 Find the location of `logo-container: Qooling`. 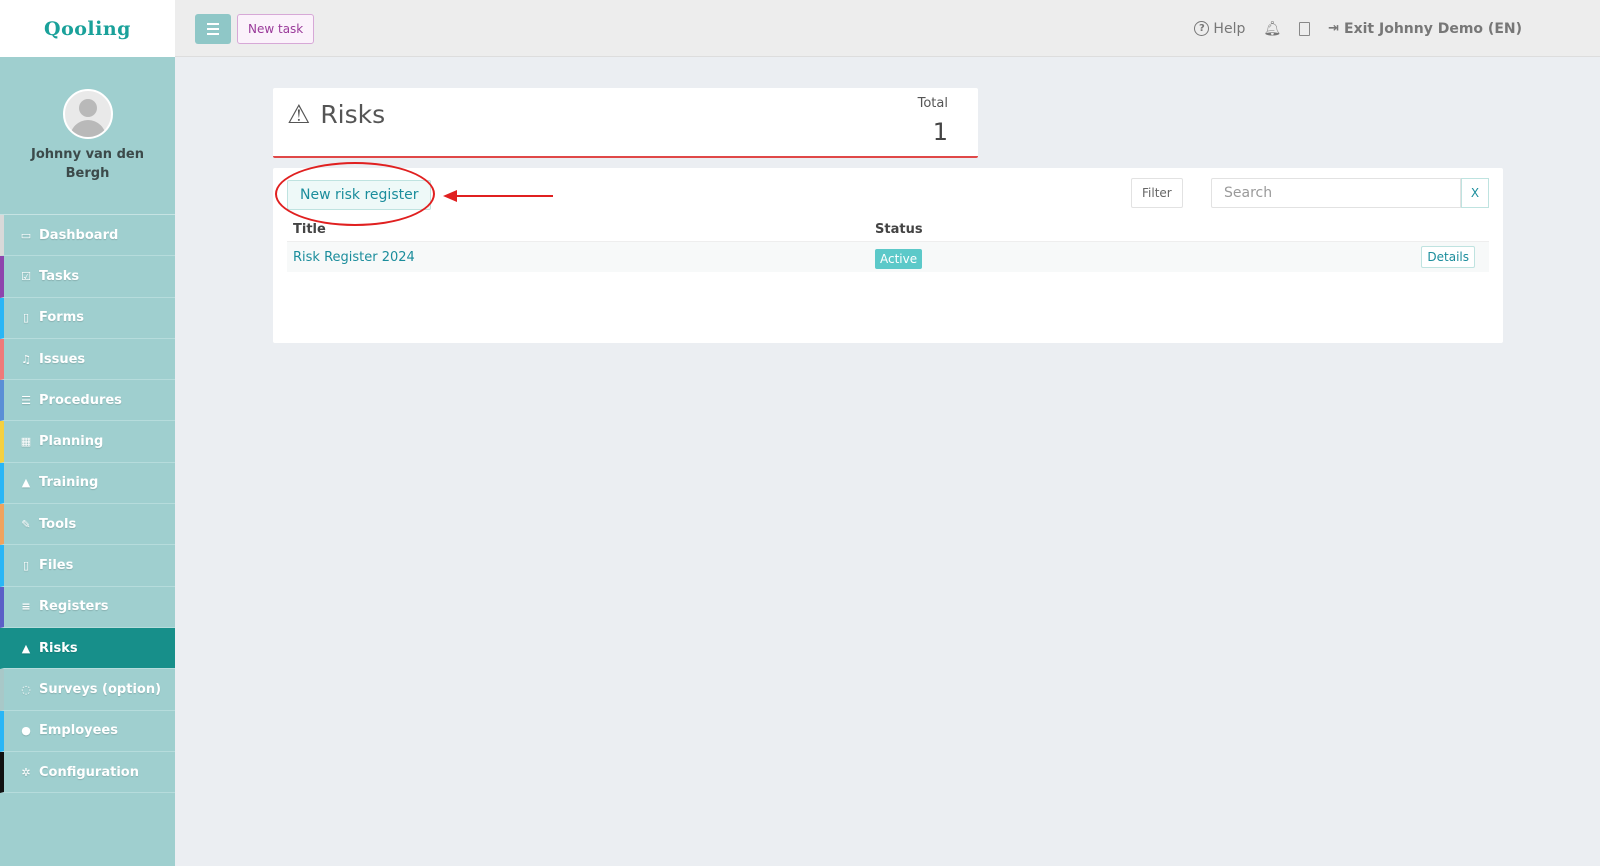

logo-container: Qooling is located at coordinates (87, 28).